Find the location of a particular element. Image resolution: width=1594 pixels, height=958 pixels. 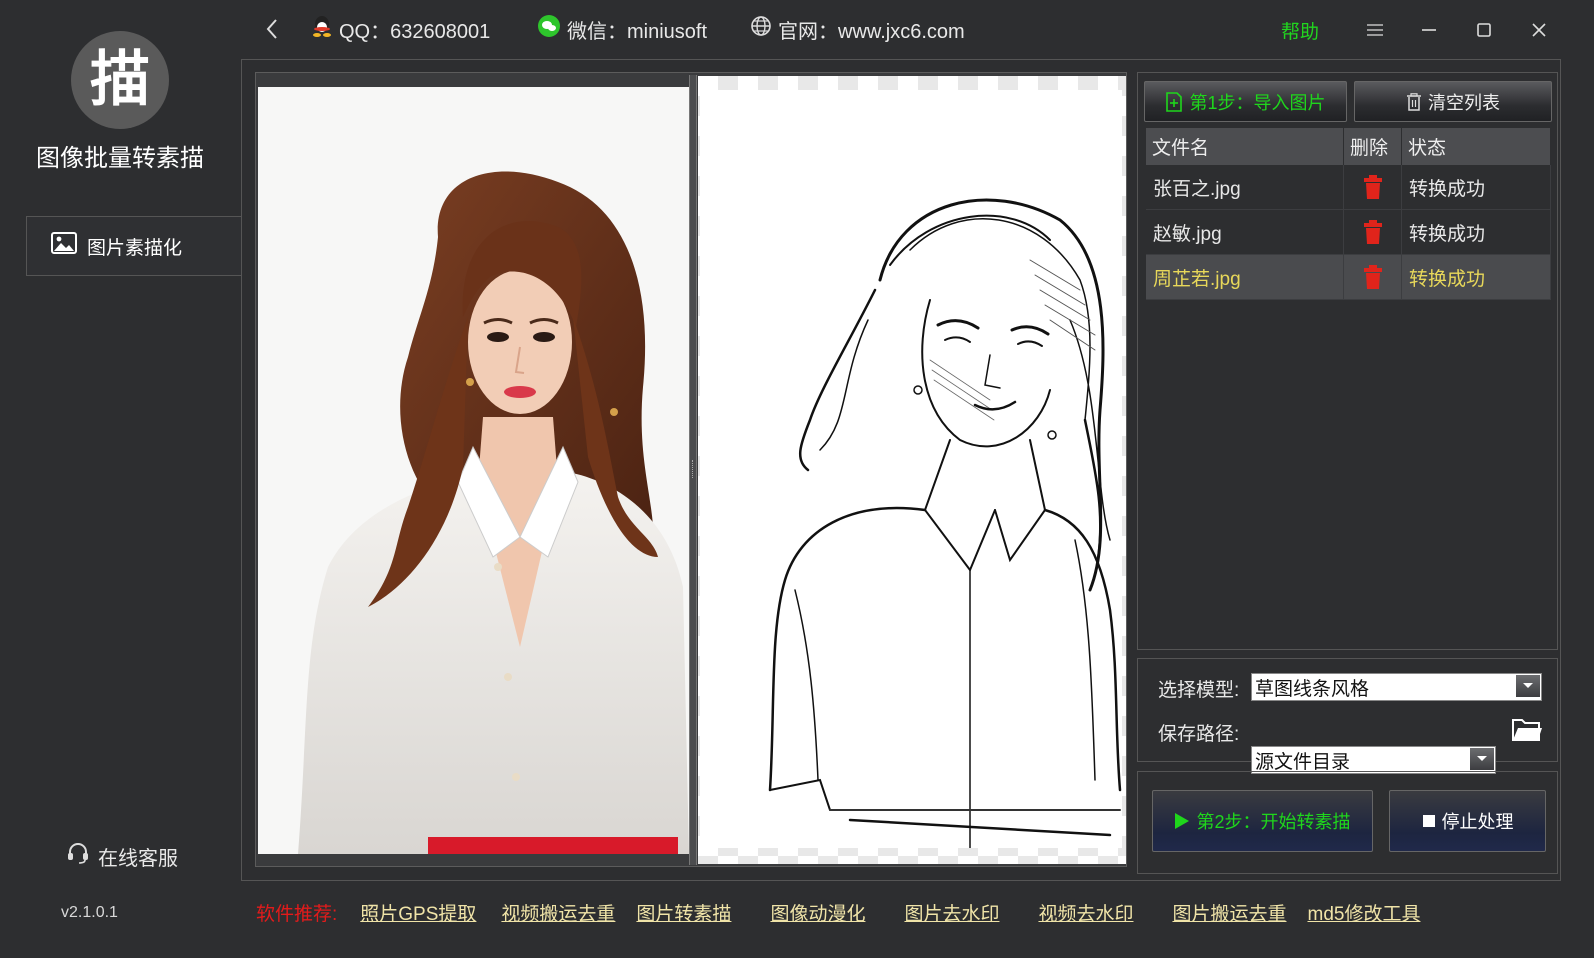

model-value: 草图线条风格 is located at coordinates (1312, 689).